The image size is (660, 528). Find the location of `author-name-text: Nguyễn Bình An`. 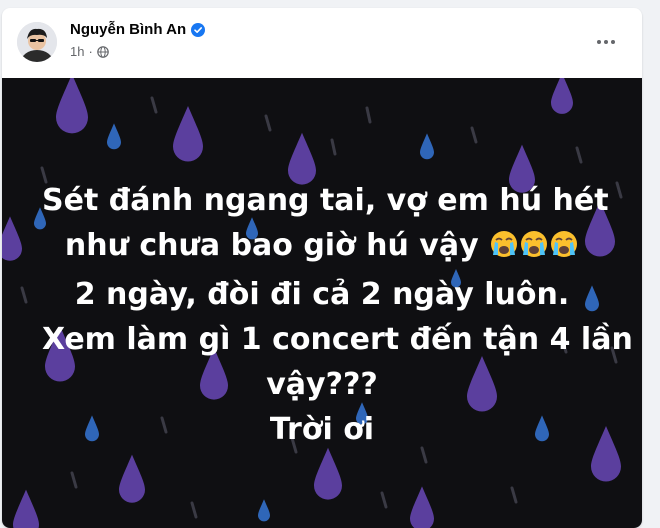

author-name-text: Nguyễn Bình An is located at coordinates (128, 29).